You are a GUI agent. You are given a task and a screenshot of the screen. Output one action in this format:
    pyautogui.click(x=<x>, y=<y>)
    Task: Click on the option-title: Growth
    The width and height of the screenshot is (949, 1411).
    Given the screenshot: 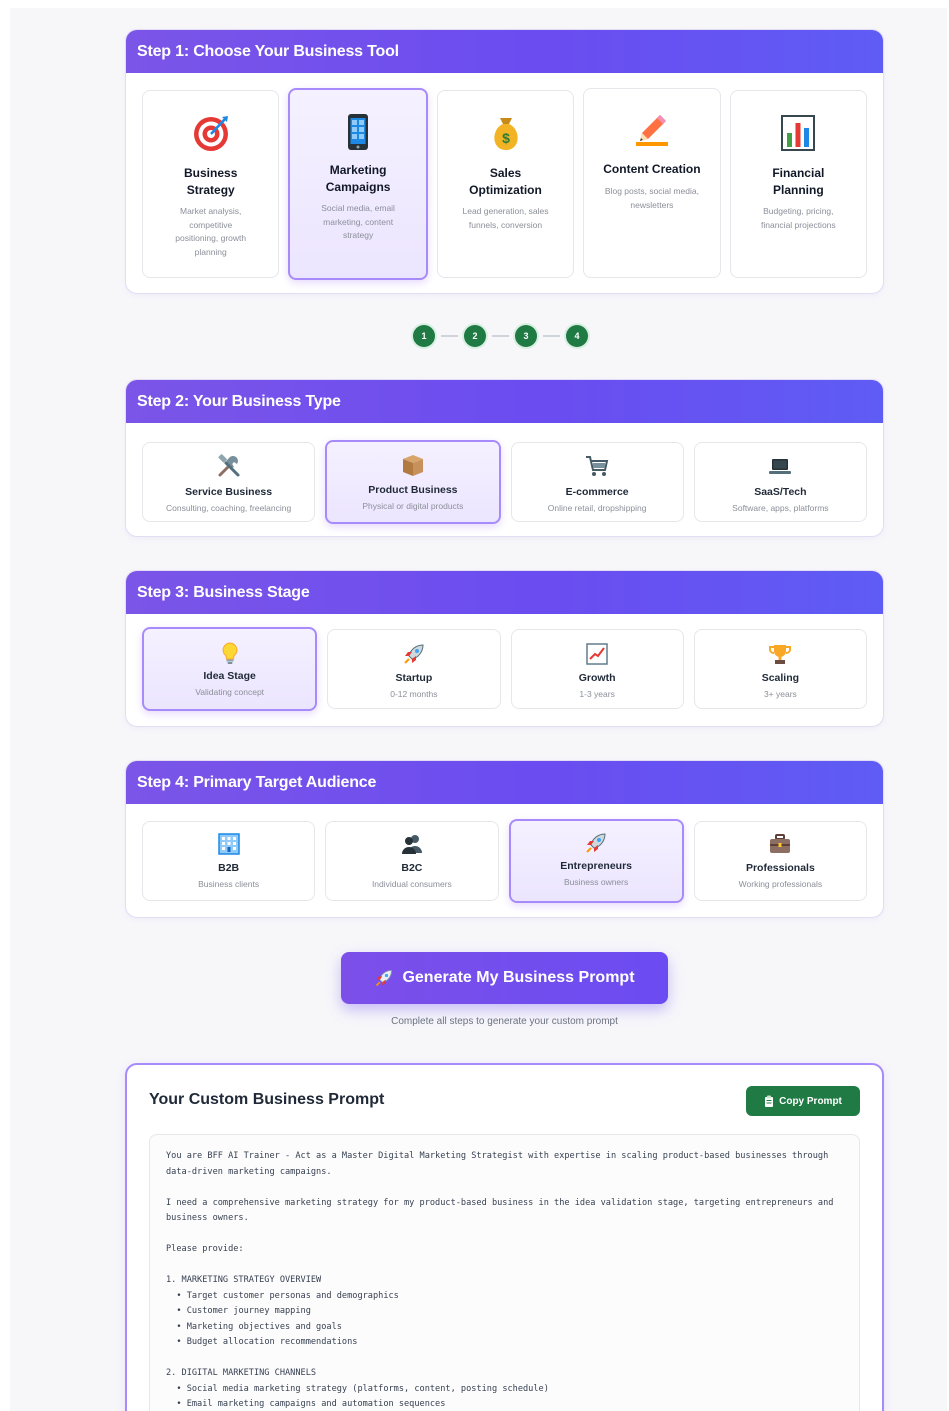 What is the action you would take?
    pyautogui.click(x=597, y=678)
    